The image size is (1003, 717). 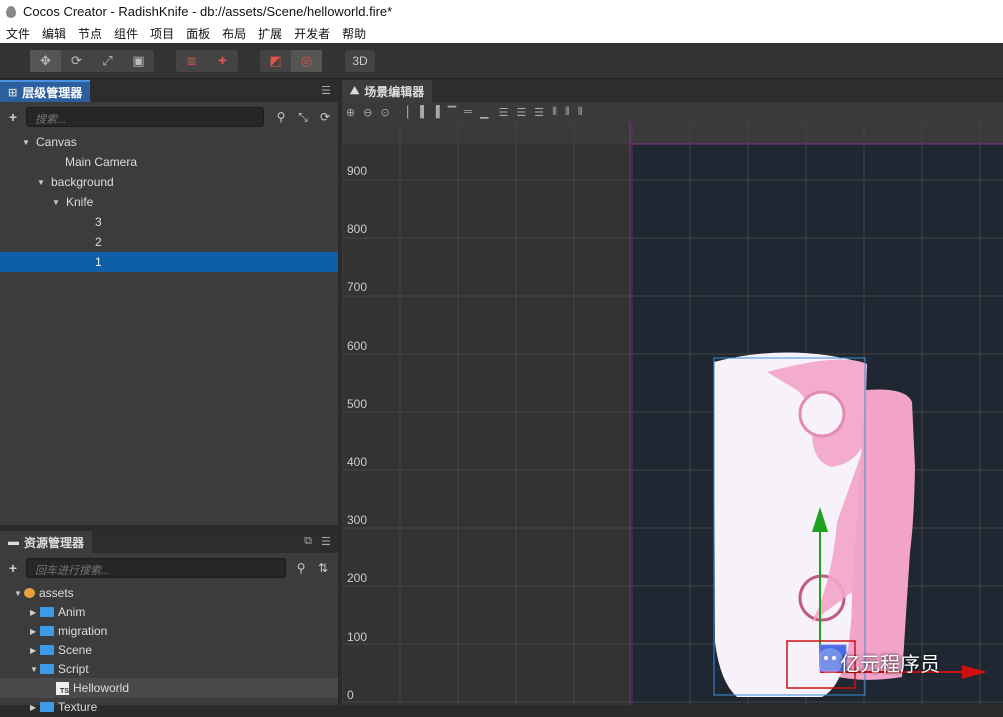 I want to click on align-left-icon: ▕, so click(x=404, y=112).